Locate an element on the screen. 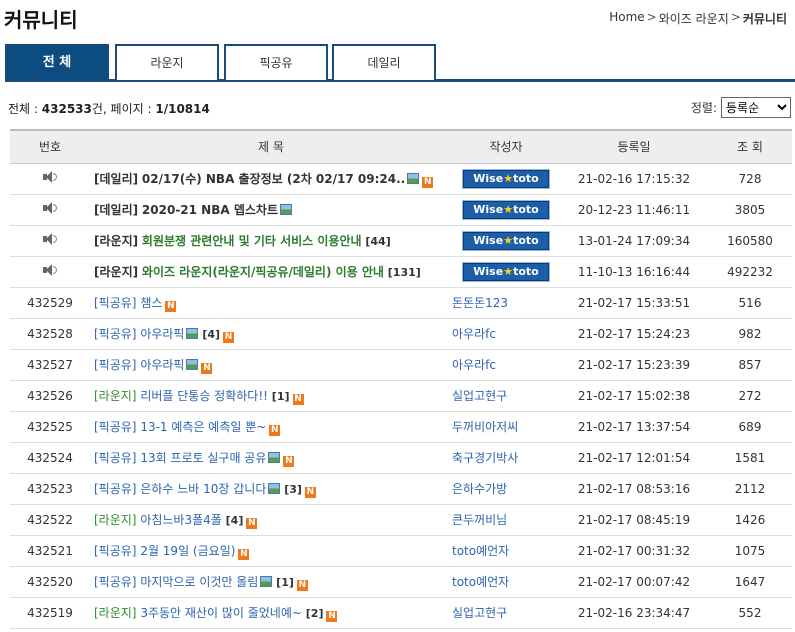  date-cell: 21-02-17 08:53:16 is located at coordinates (634, 489).